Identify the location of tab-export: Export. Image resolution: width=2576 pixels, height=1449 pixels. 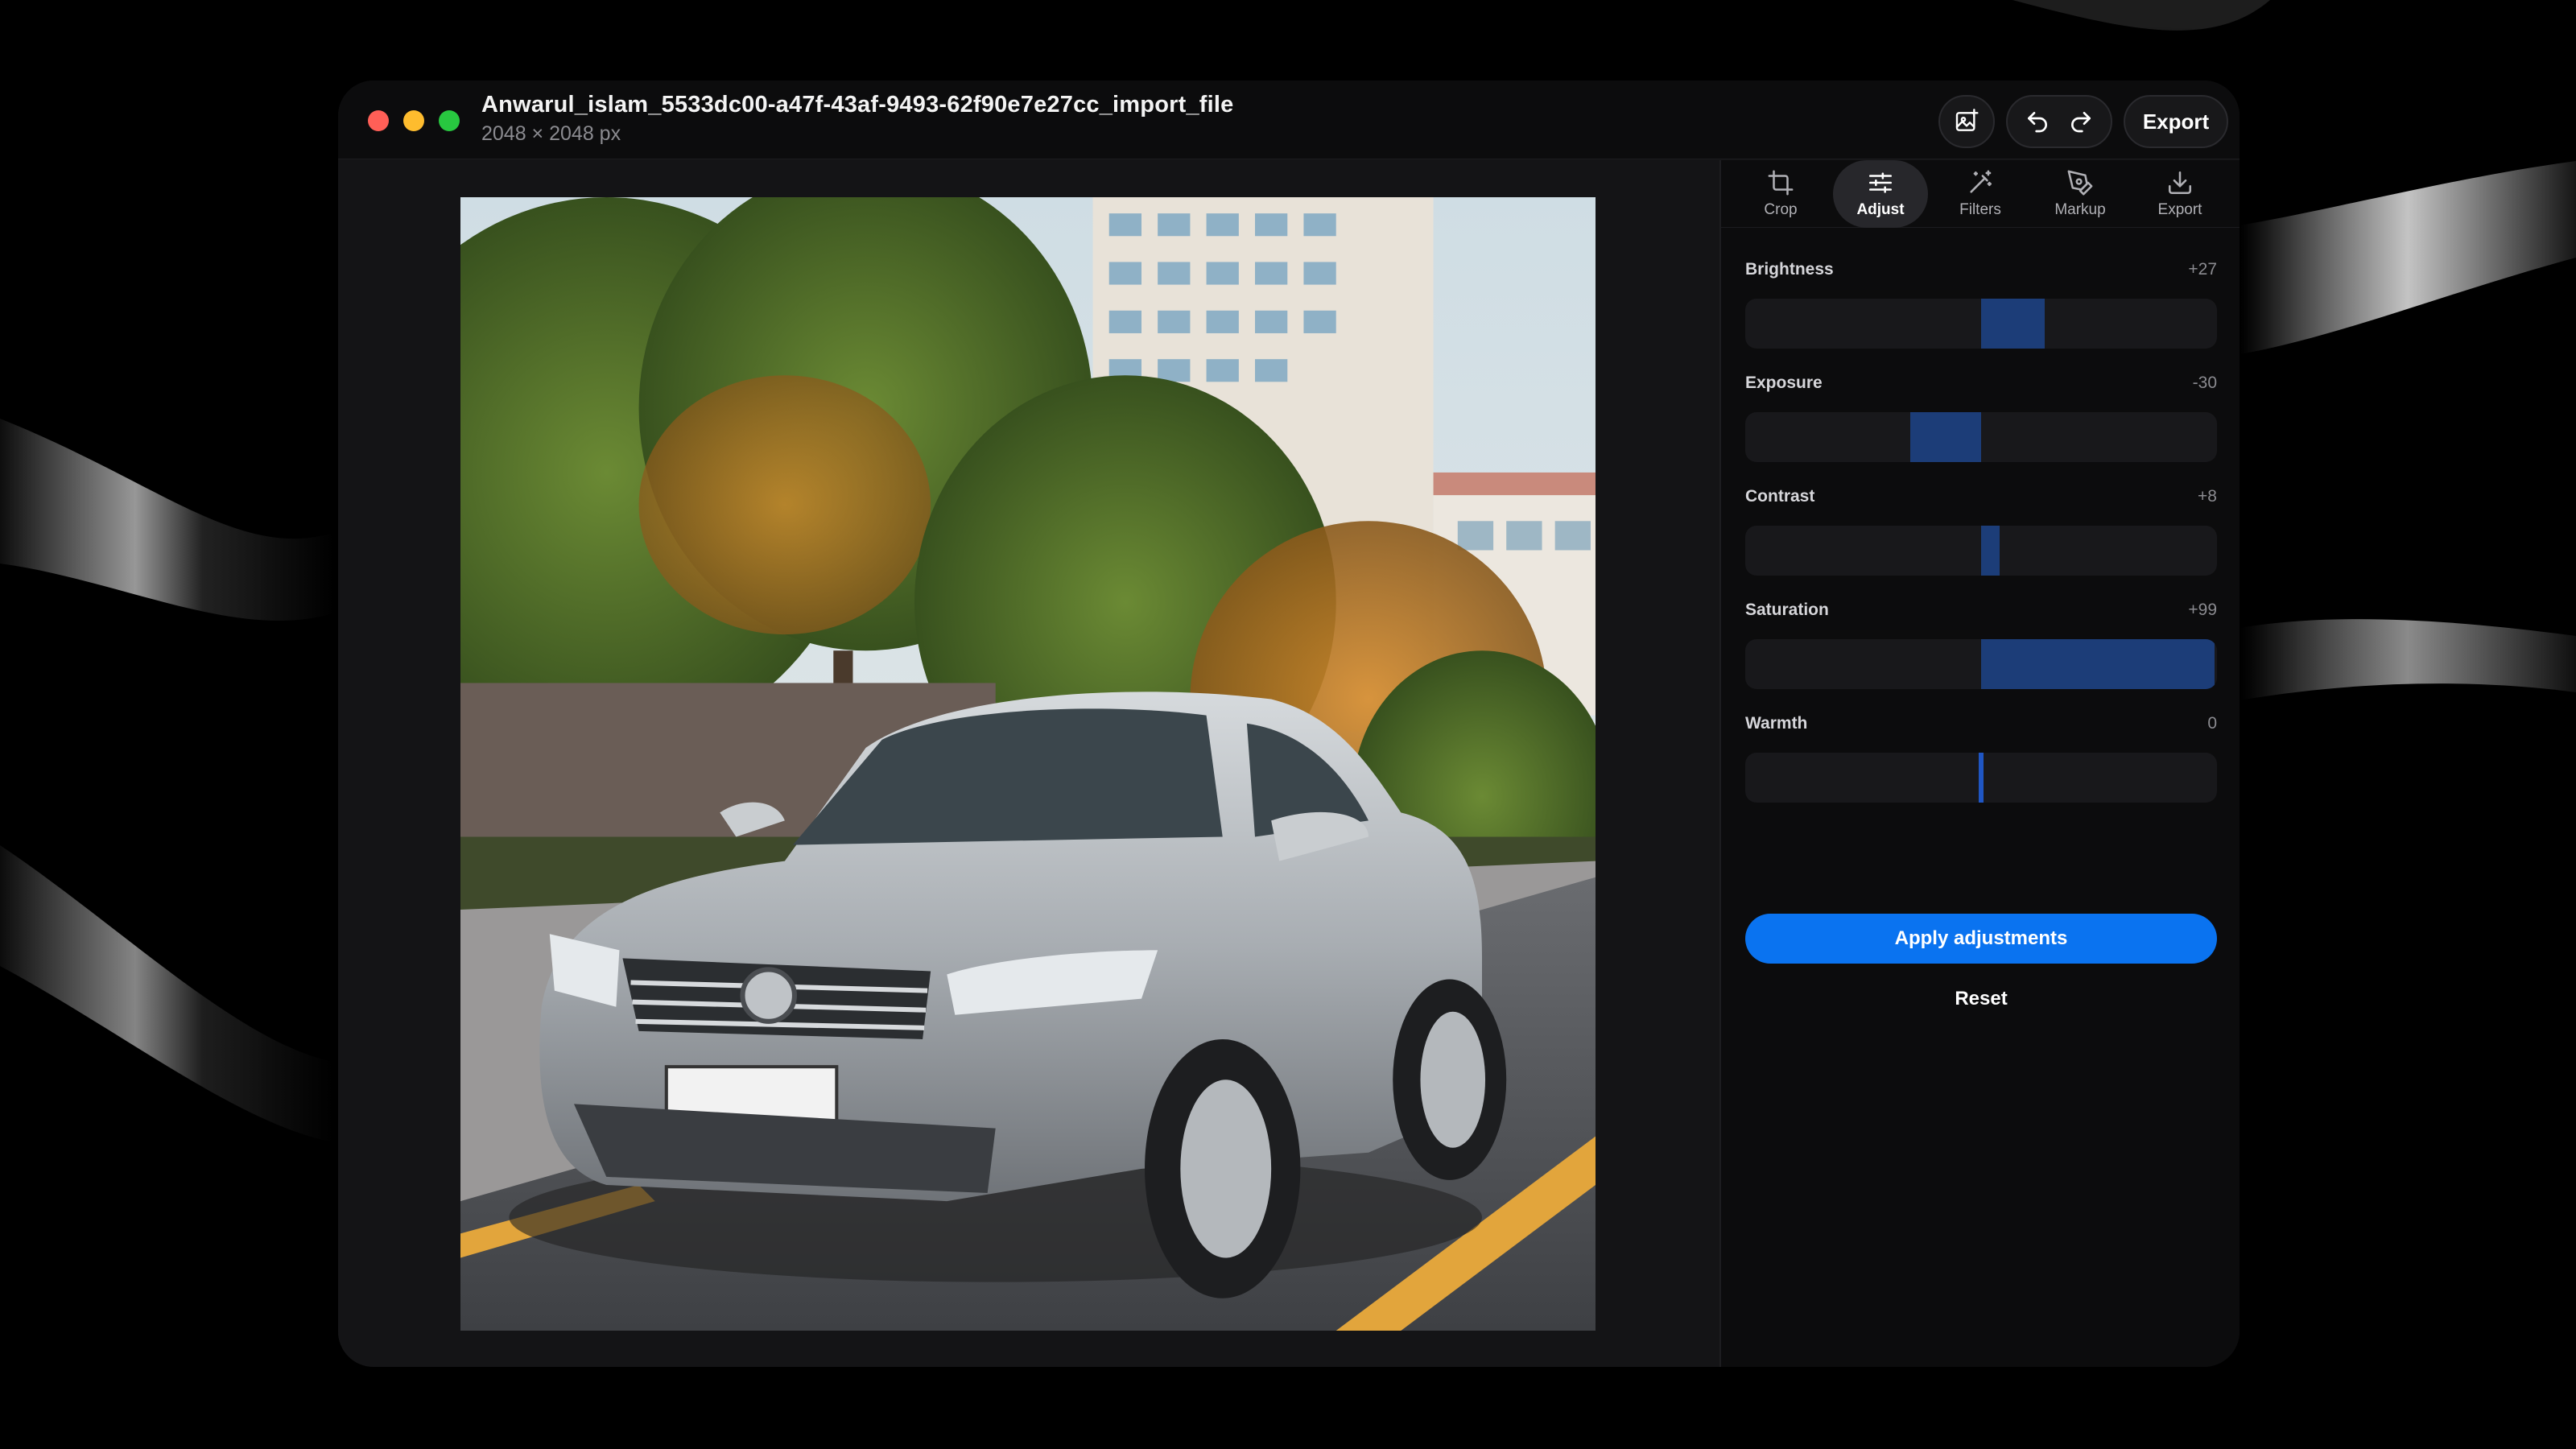
(2179, 194).